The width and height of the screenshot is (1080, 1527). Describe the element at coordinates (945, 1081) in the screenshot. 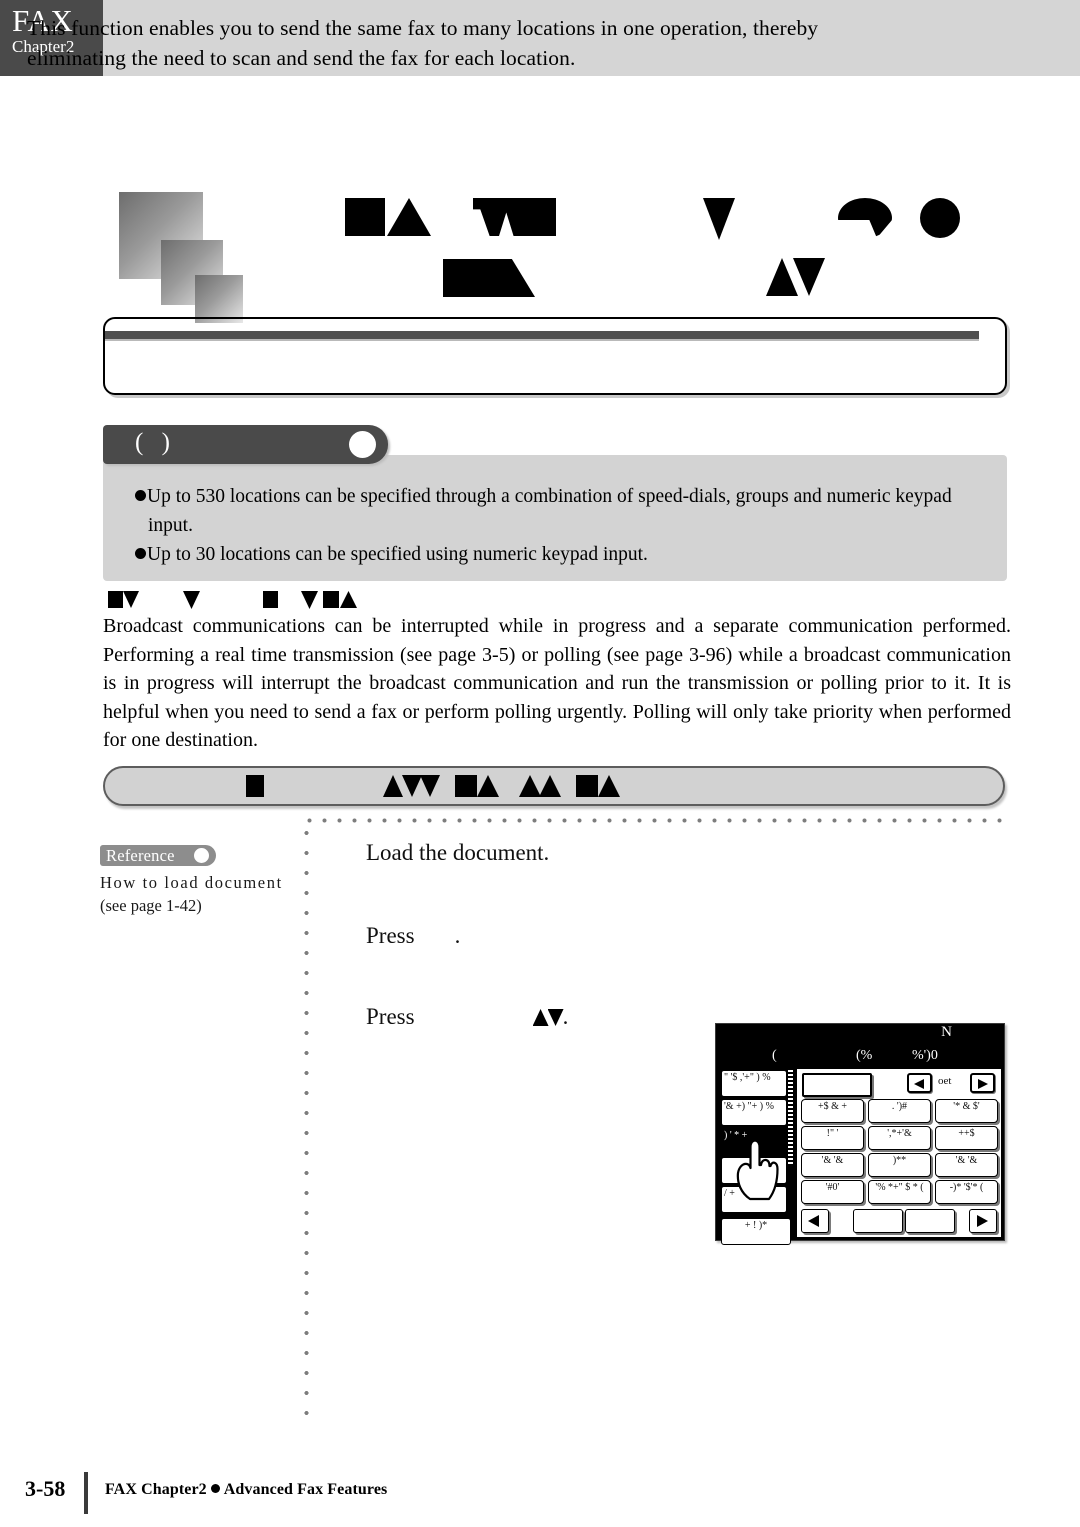

I see `lcd-nav-label: oet` at that location.